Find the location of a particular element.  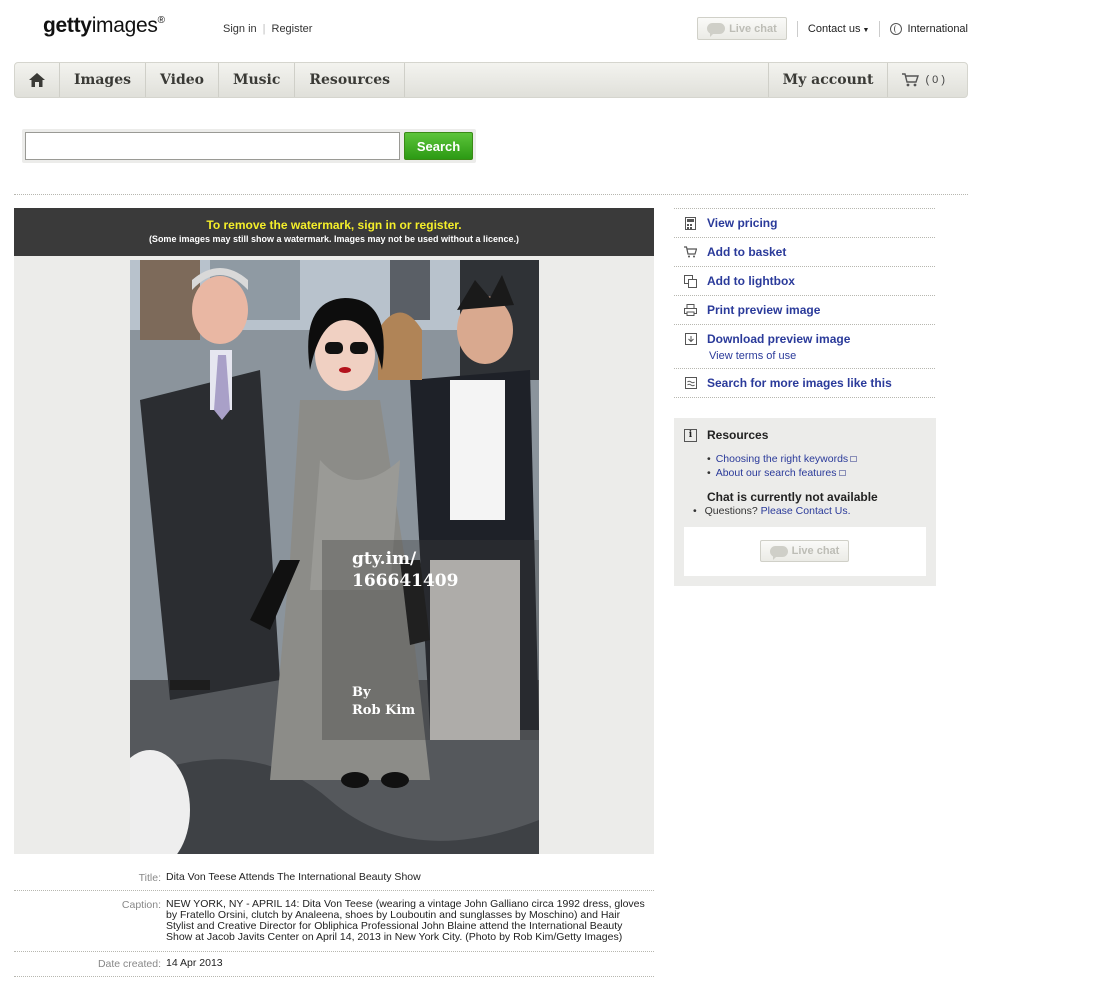

live-chat-button: Live chat is located at coordinates (741, 28).